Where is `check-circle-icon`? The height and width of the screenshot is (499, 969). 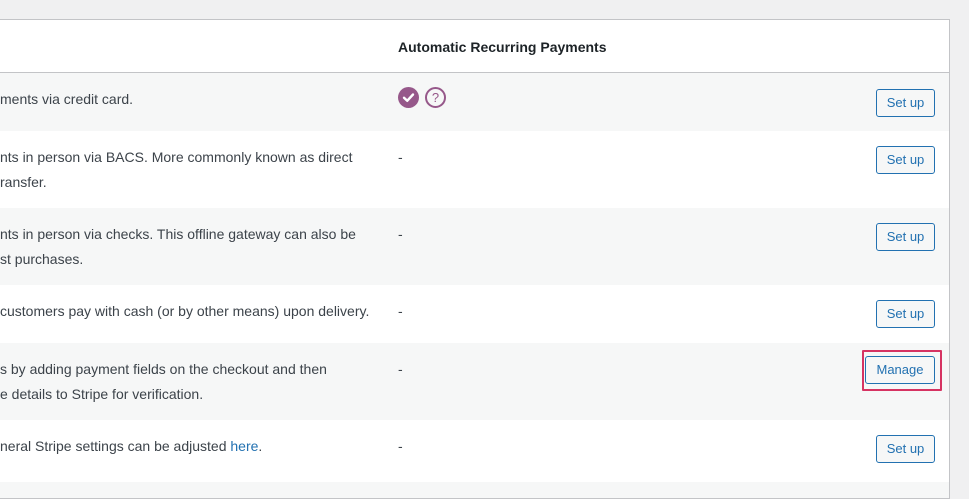 check-circle-icon is located at coordinates (408, 97).